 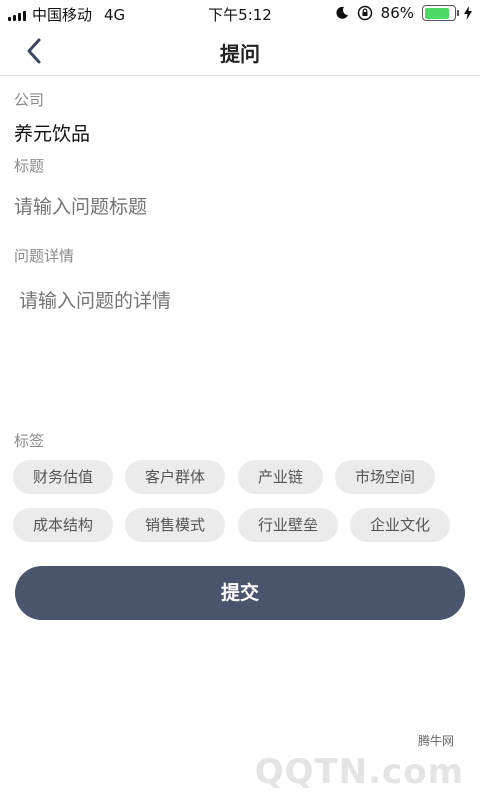 I want to click on battery-icon, so click(x=440, y=13).